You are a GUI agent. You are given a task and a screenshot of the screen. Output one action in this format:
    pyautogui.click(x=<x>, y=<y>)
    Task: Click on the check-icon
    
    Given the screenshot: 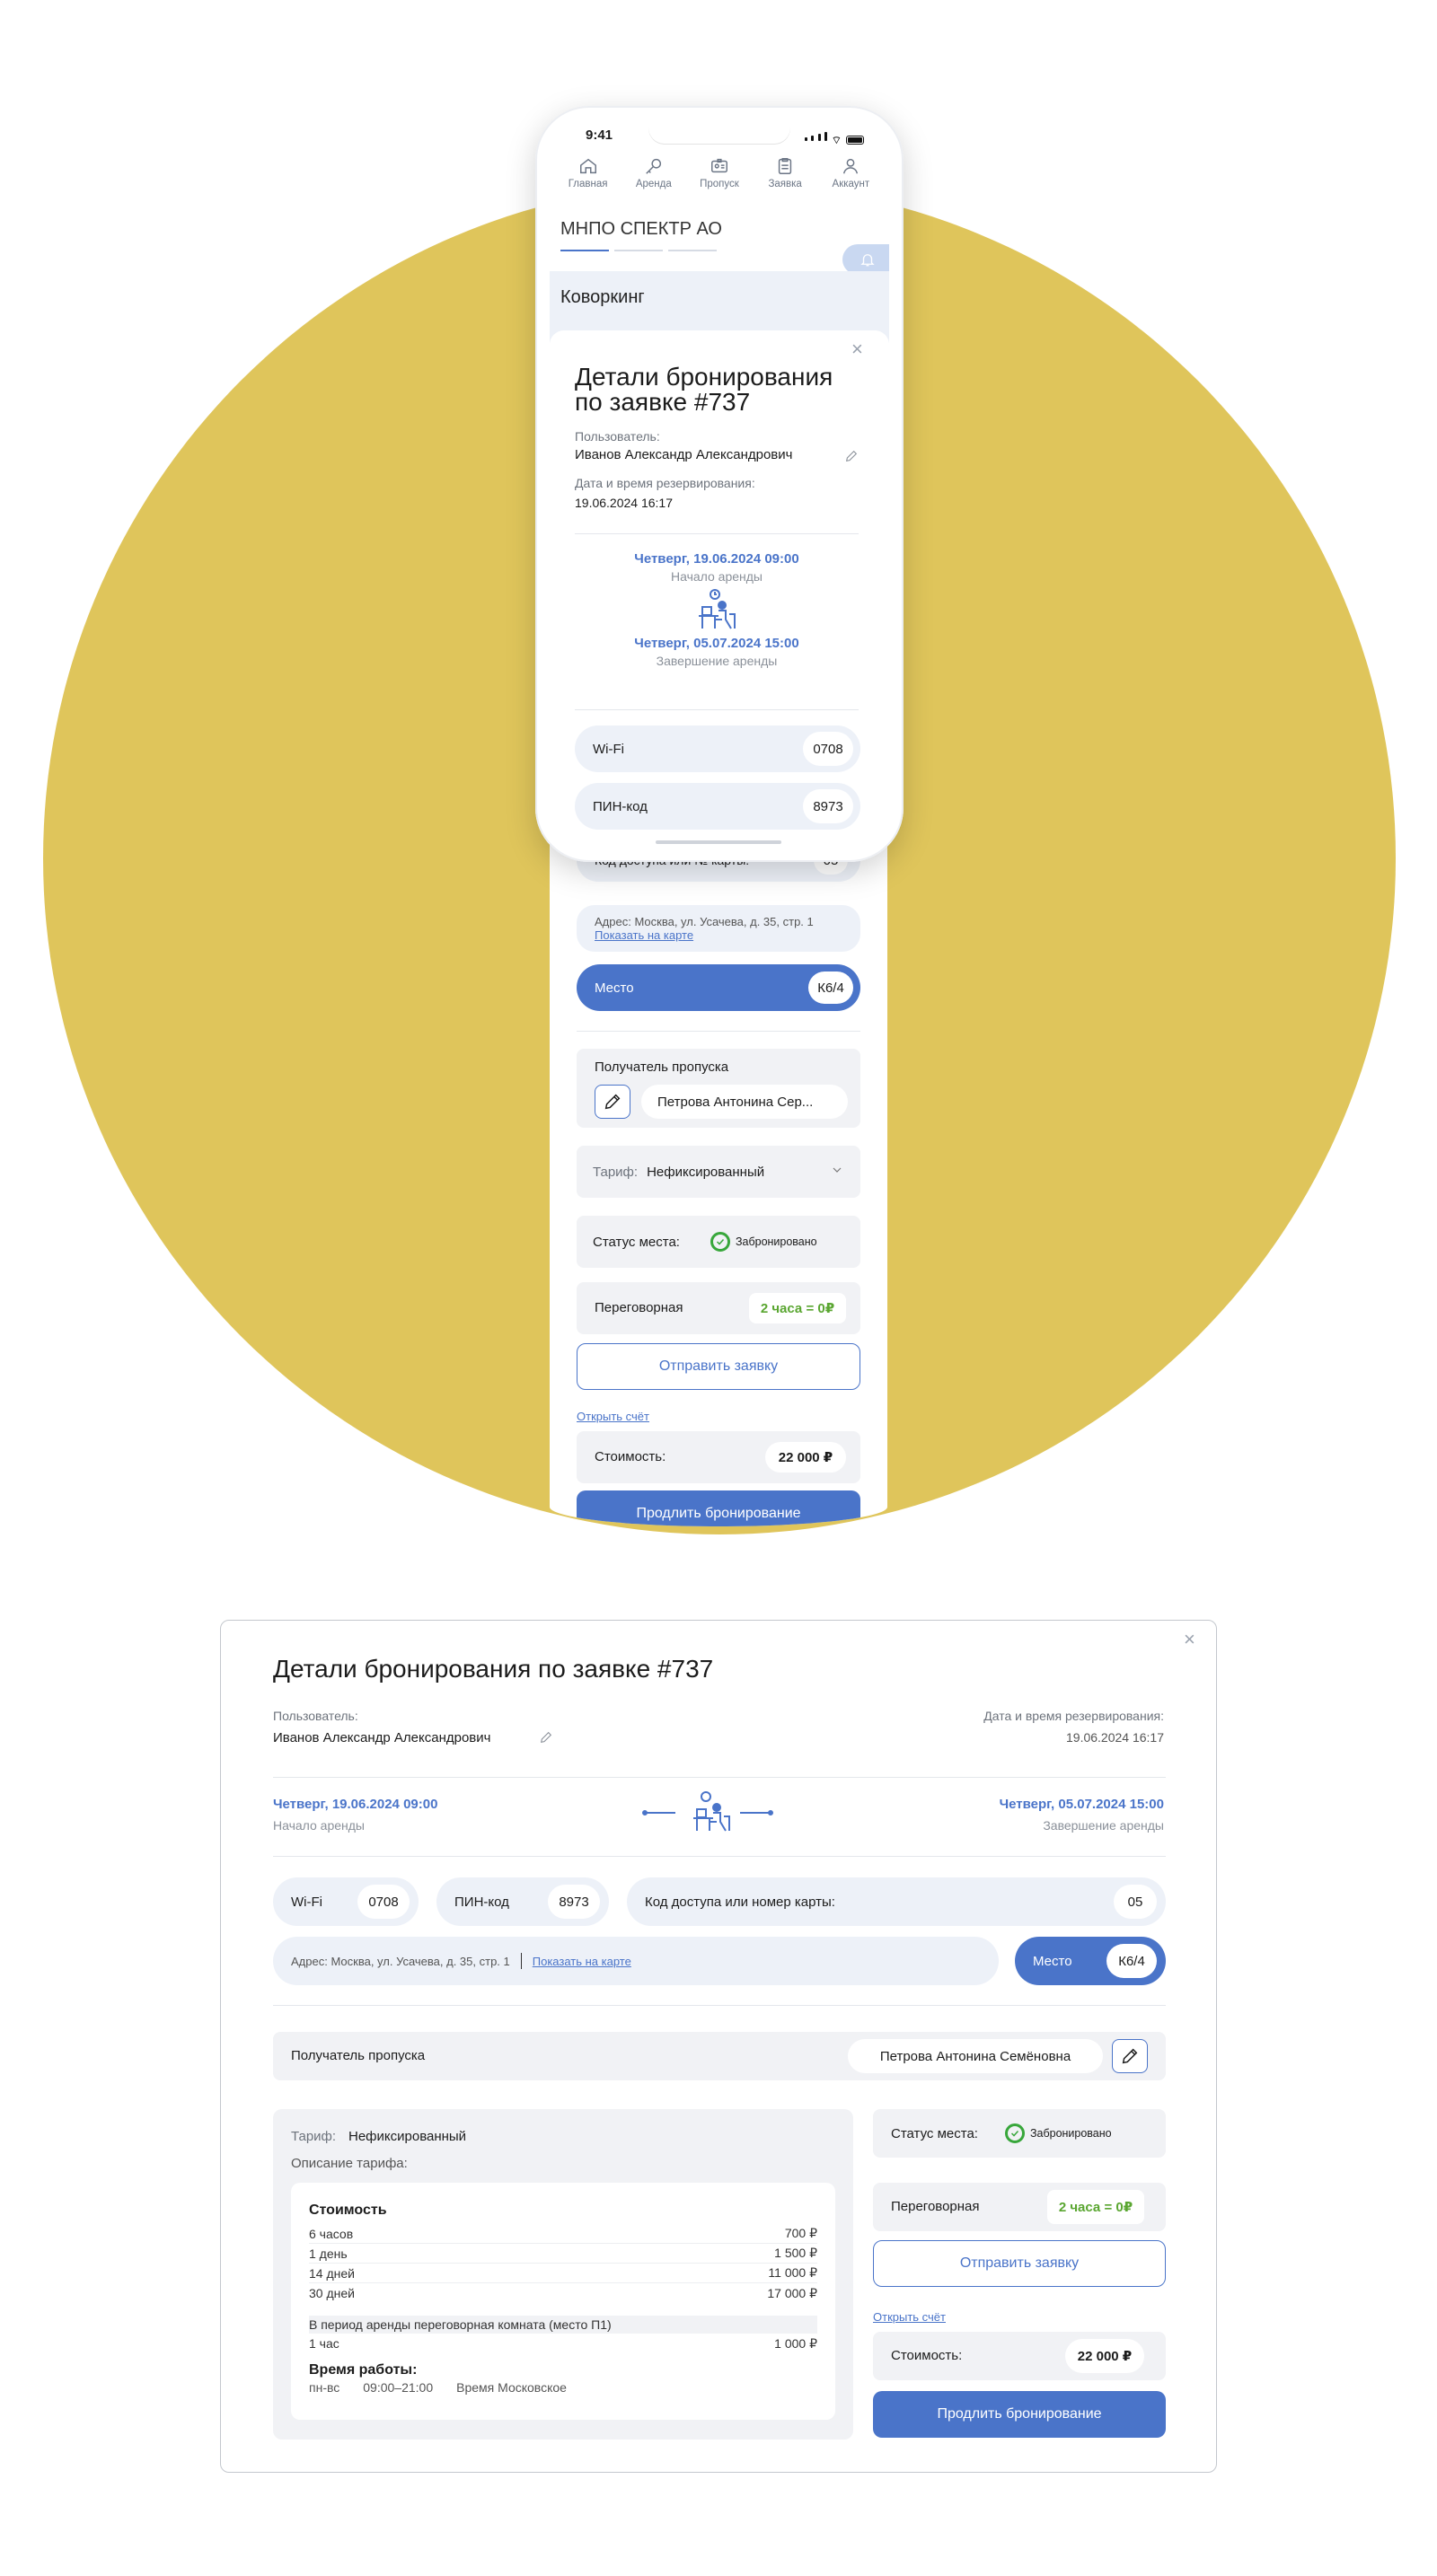 What is the action you would take?
    pyautogui.click(x=1014, y=2133)
    